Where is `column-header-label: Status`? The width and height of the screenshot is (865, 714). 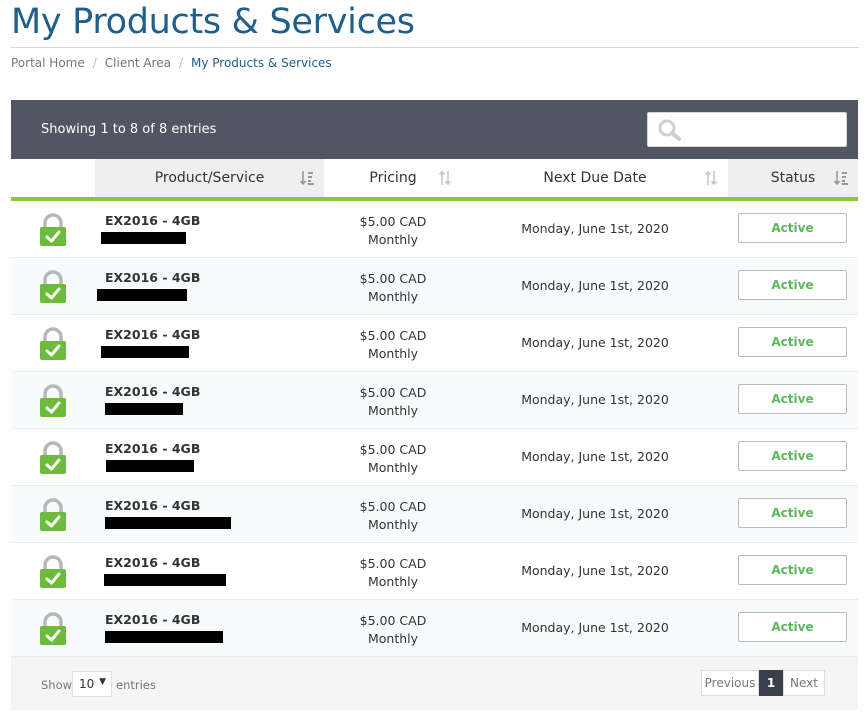
column-header-label: Status is located at coordinates (793, 178).